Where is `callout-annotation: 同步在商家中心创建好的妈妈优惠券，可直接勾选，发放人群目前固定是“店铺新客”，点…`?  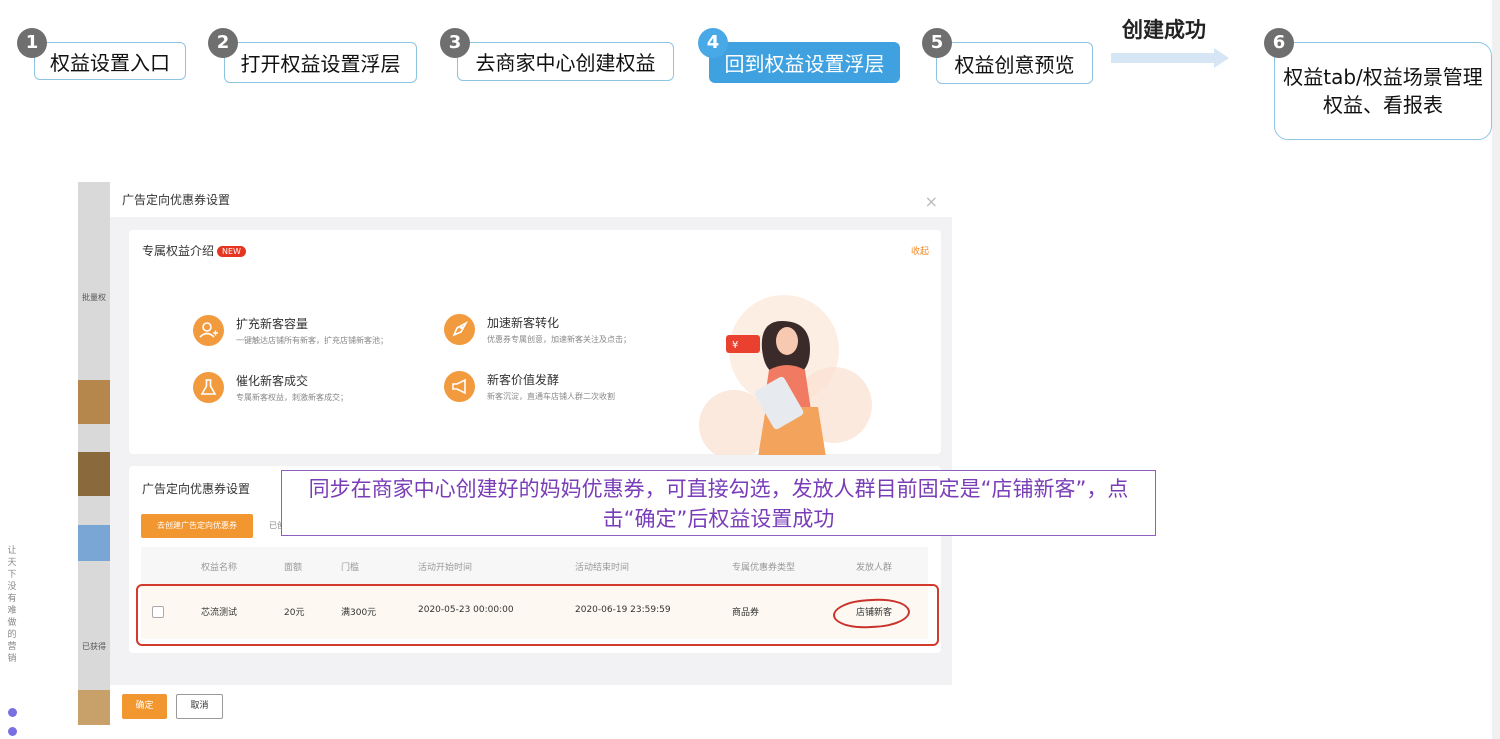 callout-annotation: 同步在商家中心创建好的妈妈优惠券，可直接勾选，发放人群目前固定是“店铺新客”，点… is located at coordinates (718, 503).